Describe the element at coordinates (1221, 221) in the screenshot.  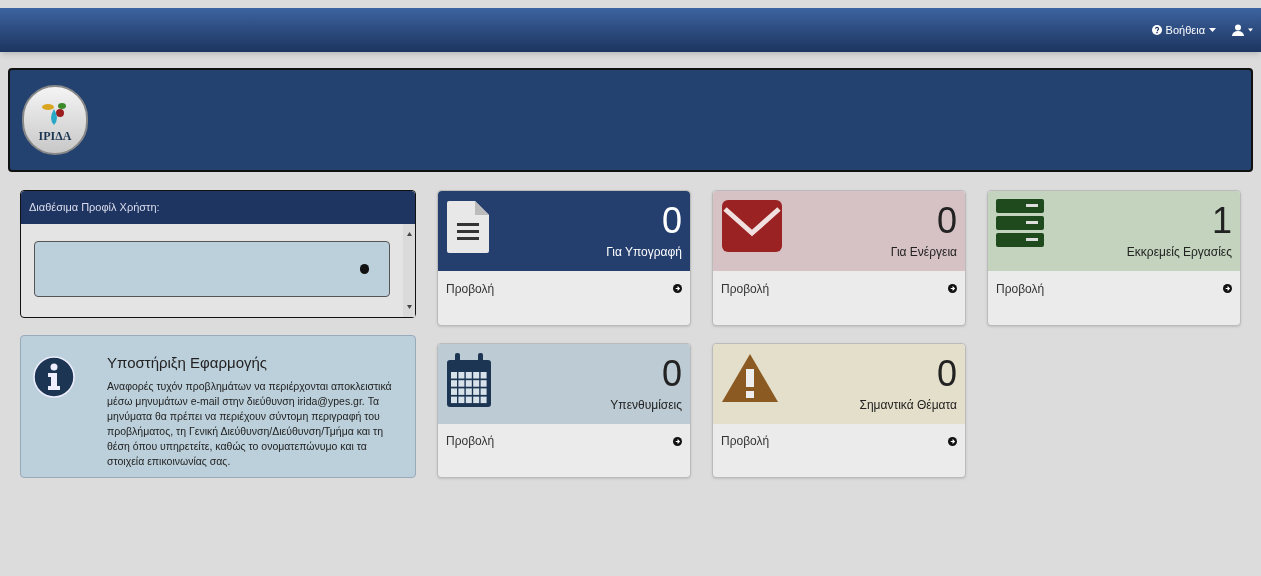
I see `count: 1` at that location.